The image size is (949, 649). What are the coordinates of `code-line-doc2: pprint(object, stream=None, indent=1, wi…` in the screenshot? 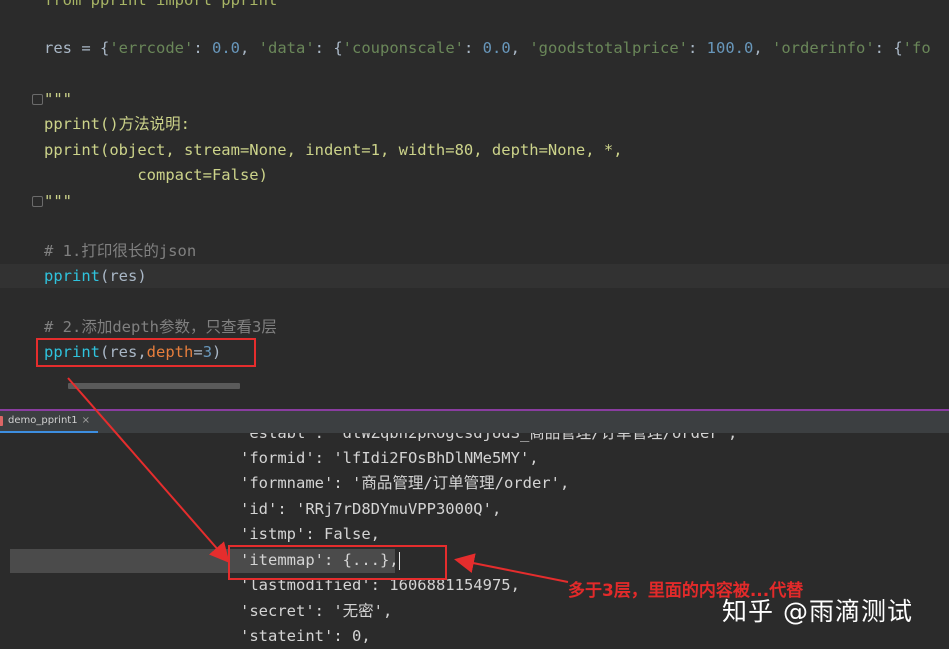 It's located at (333, 150).